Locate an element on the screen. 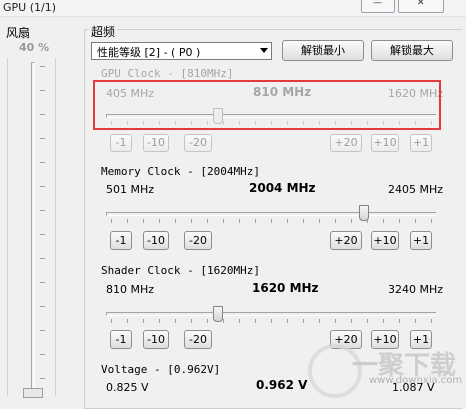 Image resolution: width=466 pixels, height=409 pixels. gpu-clock-highlight-box is located at coordinates (267, 105).